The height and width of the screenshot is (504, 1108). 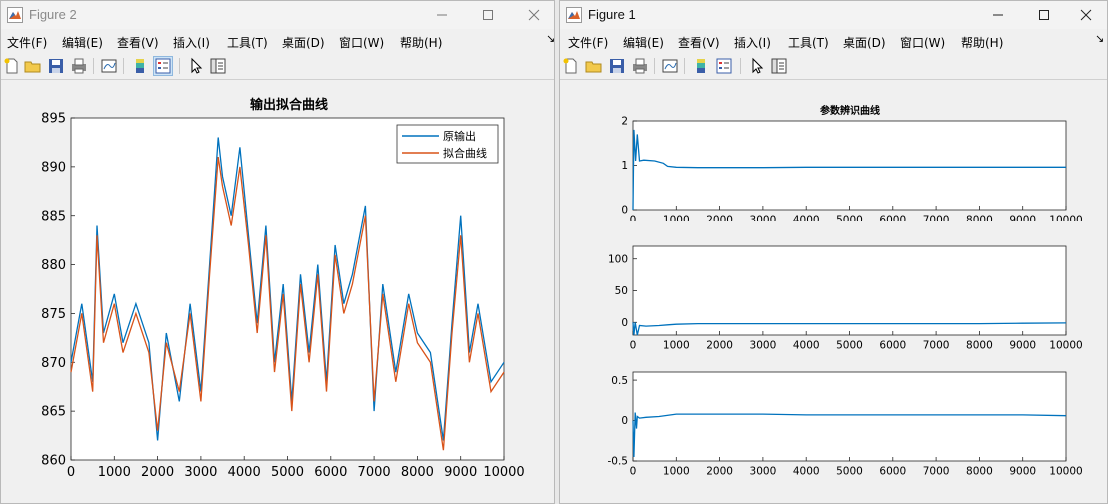 What do you see at coordinates (850, 110) in the screenshot?
I see `chart-title: 参数辨识曲线` at bounding box center [850, 110].